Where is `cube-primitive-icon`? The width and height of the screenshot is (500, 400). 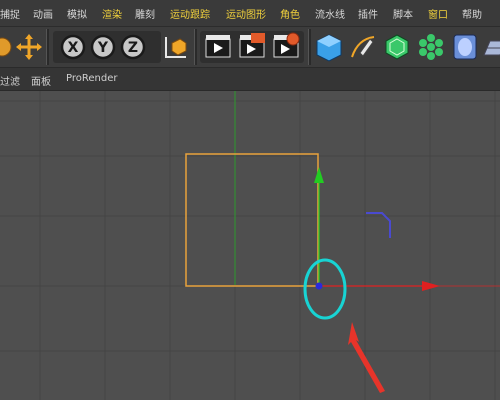
cube-primitive-icon is located at coordinates (329, 47).